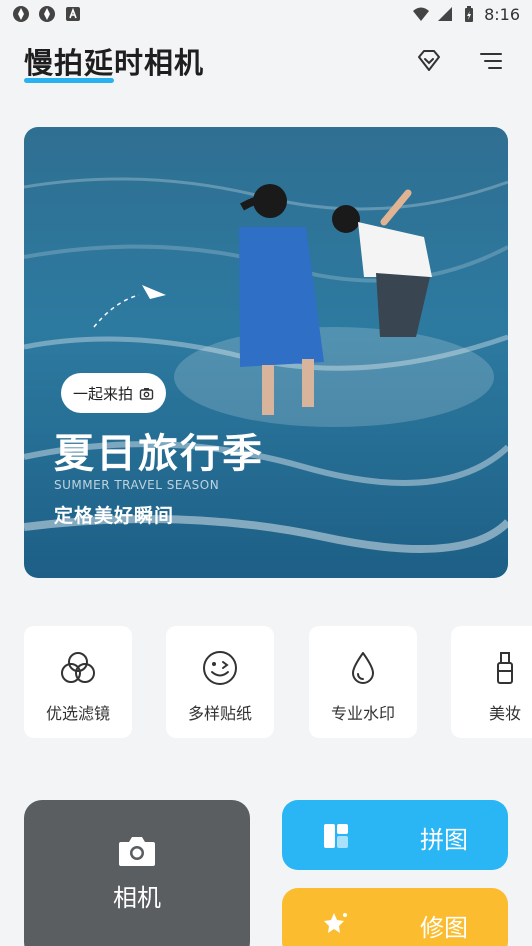  I want to click on menu-button, so click(491, 61).